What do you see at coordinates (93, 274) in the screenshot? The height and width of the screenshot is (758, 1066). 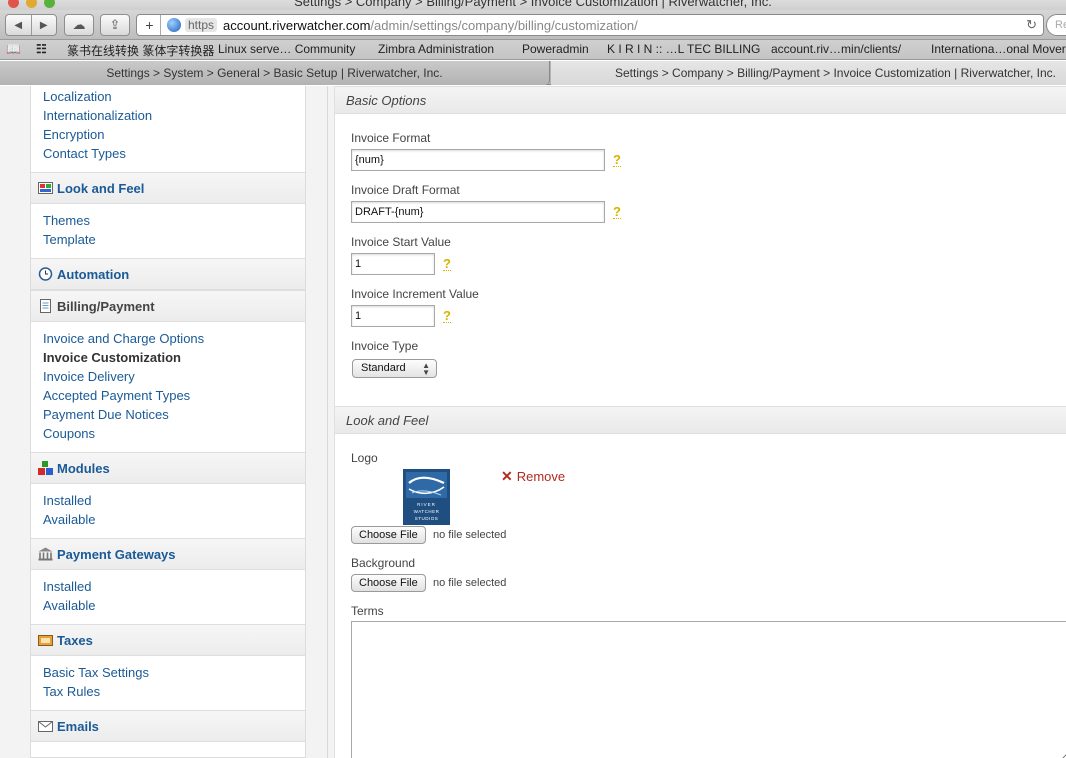 I see `sidebar-section-label: Automation` at bounding box center [93, 274].